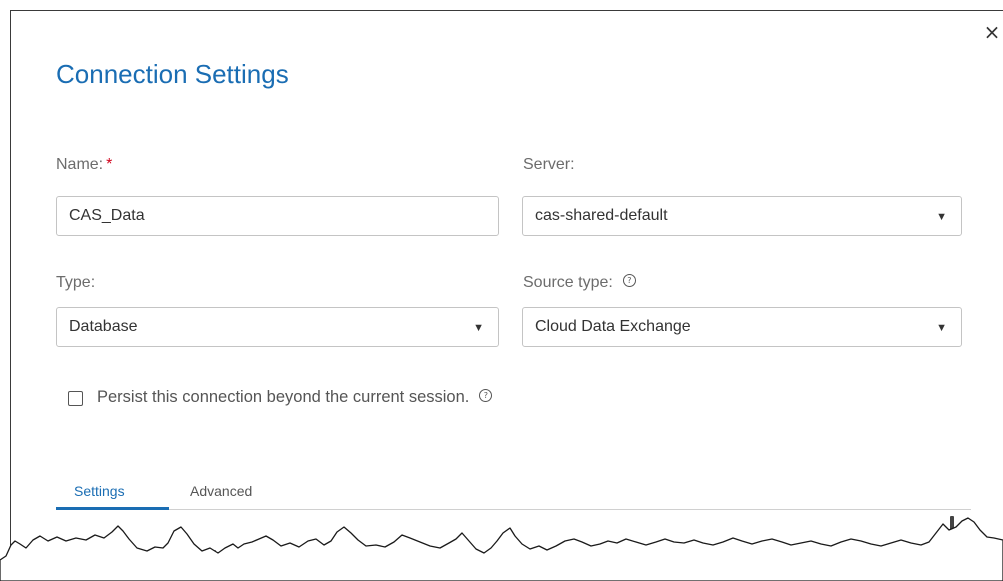  I want to click on required-marker: *, so click(109, 164).